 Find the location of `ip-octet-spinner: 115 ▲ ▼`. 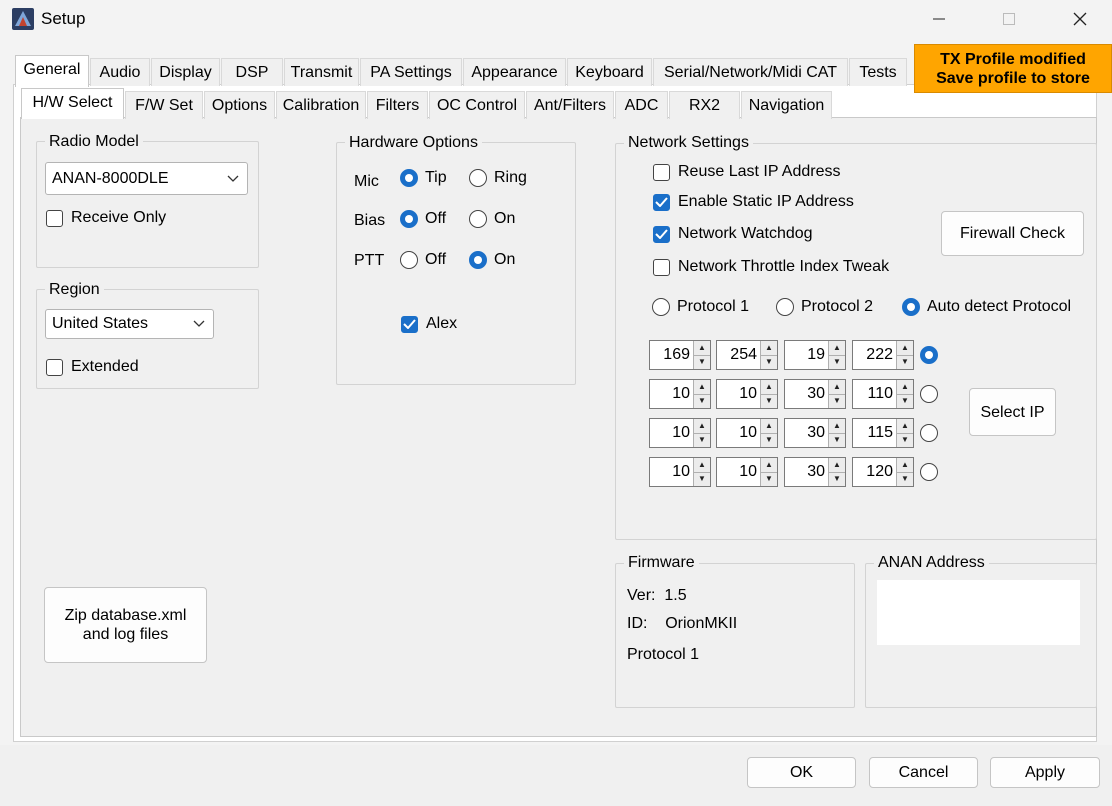

ip-octet-spinner: 115 ▲ ▼ is located at coordinates (883, 433).